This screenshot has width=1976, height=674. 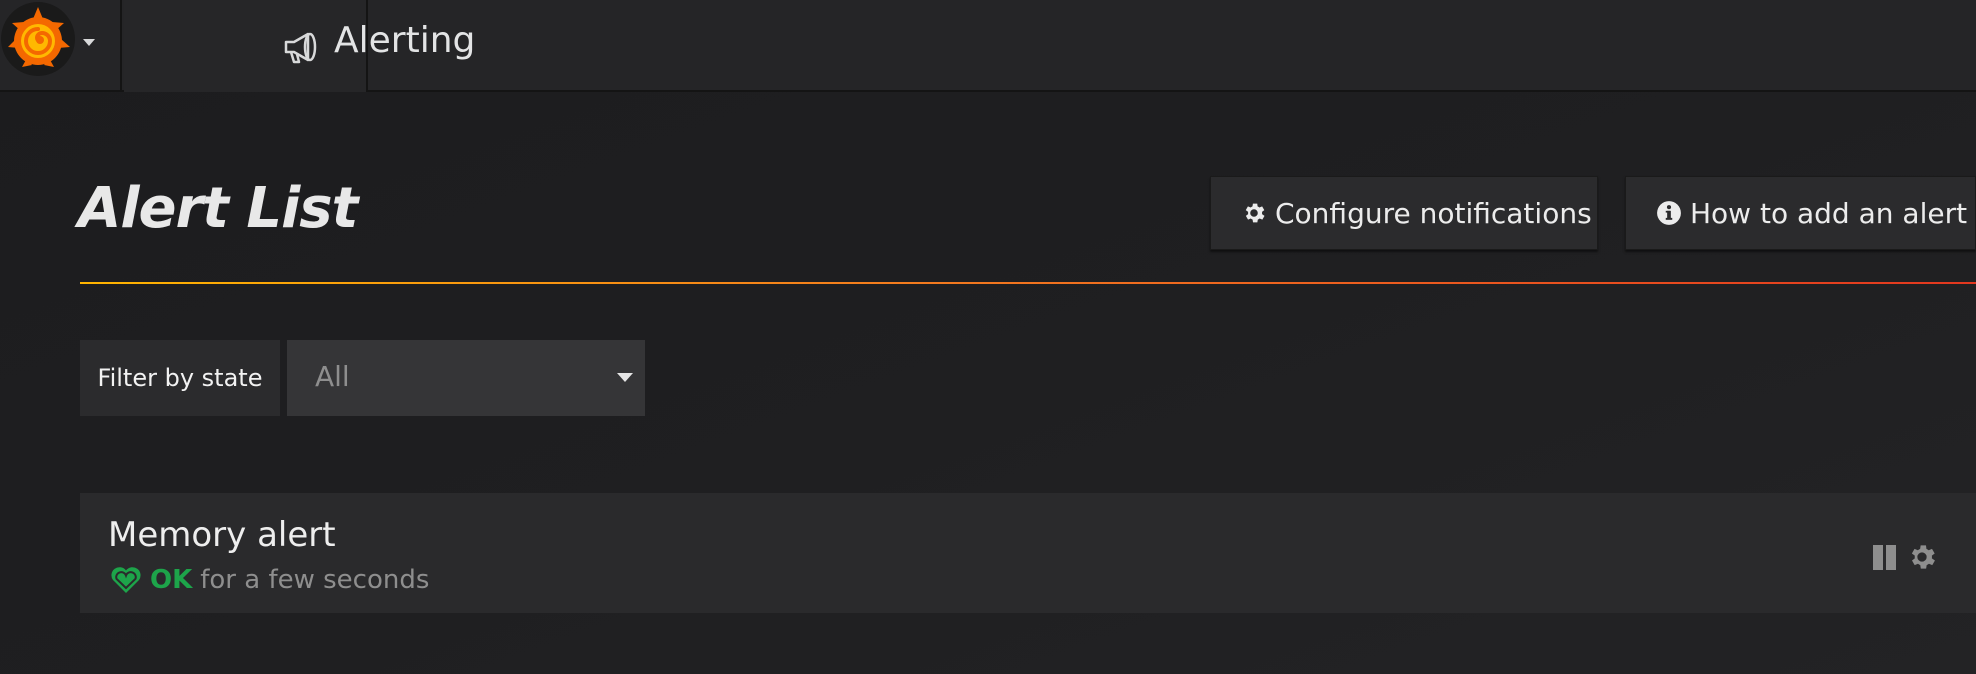 I want to click on megaphone-icon, so click(x=300, y=48).